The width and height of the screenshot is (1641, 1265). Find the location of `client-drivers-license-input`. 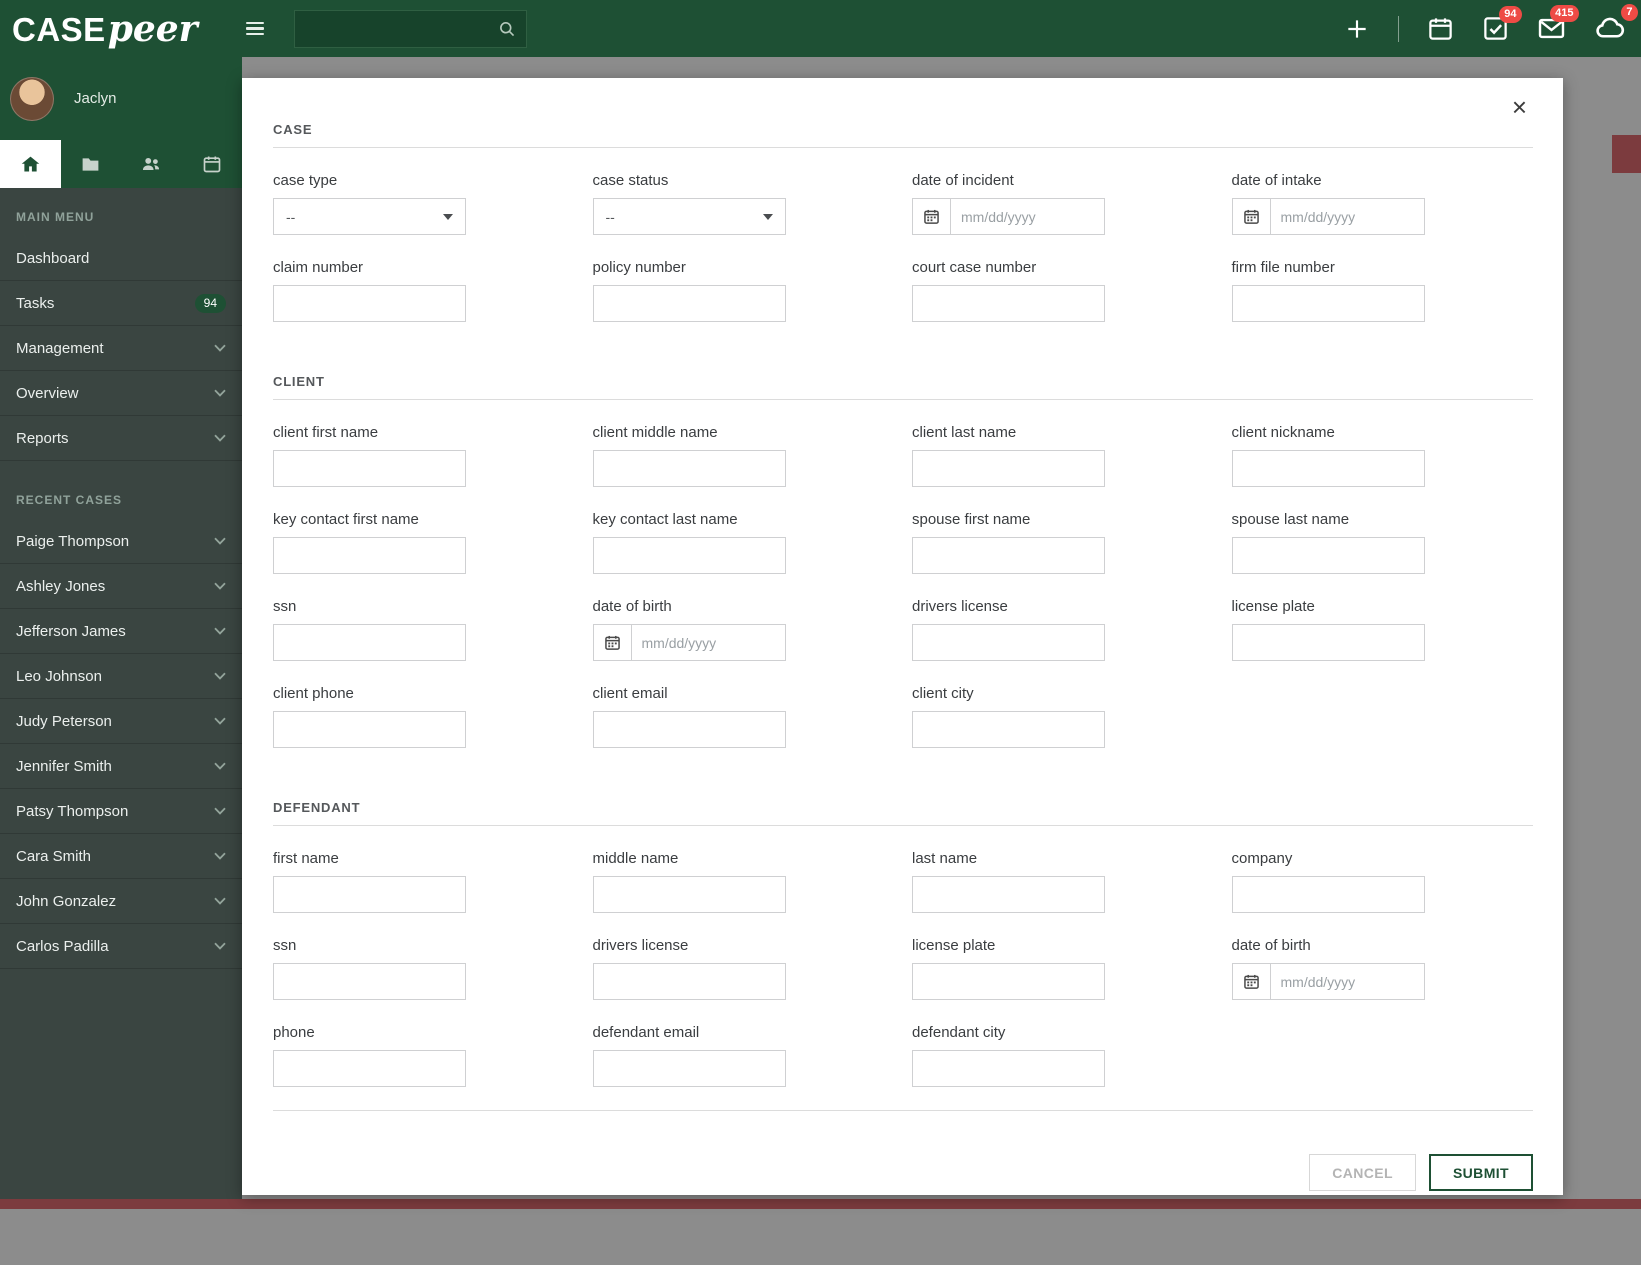

client-drivers-license-input is located at coordinates (1008, 642).